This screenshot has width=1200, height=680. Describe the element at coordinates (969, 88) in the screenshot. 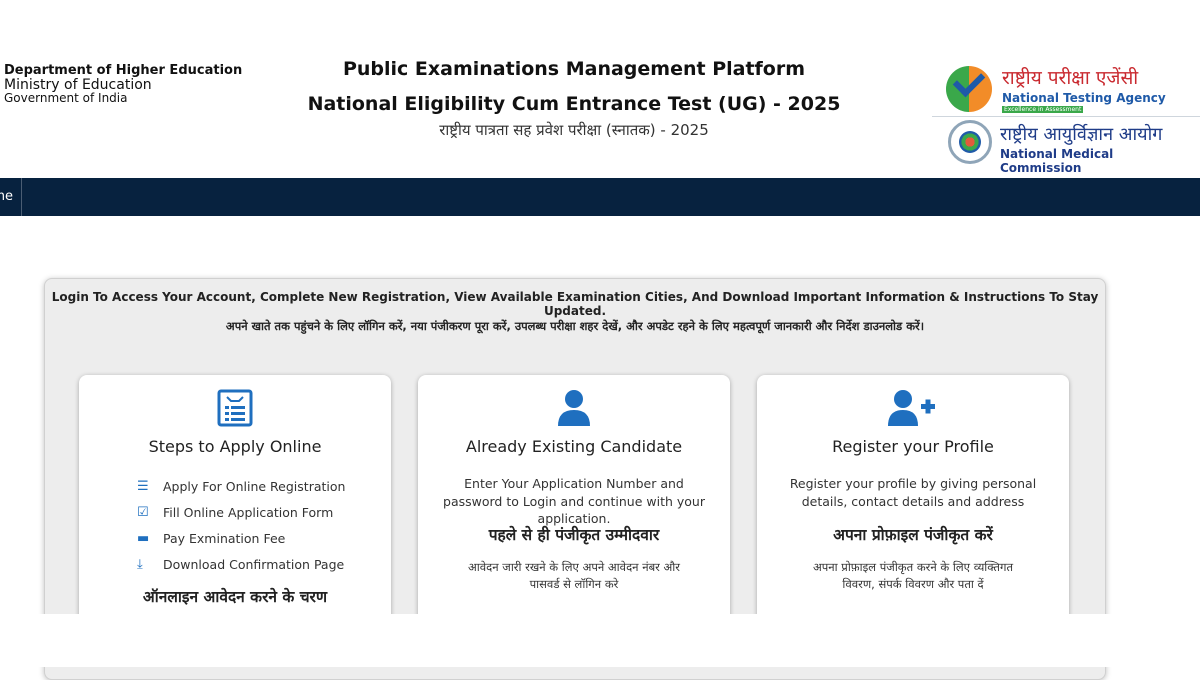

I see `nta-emblem-icon` at that location.